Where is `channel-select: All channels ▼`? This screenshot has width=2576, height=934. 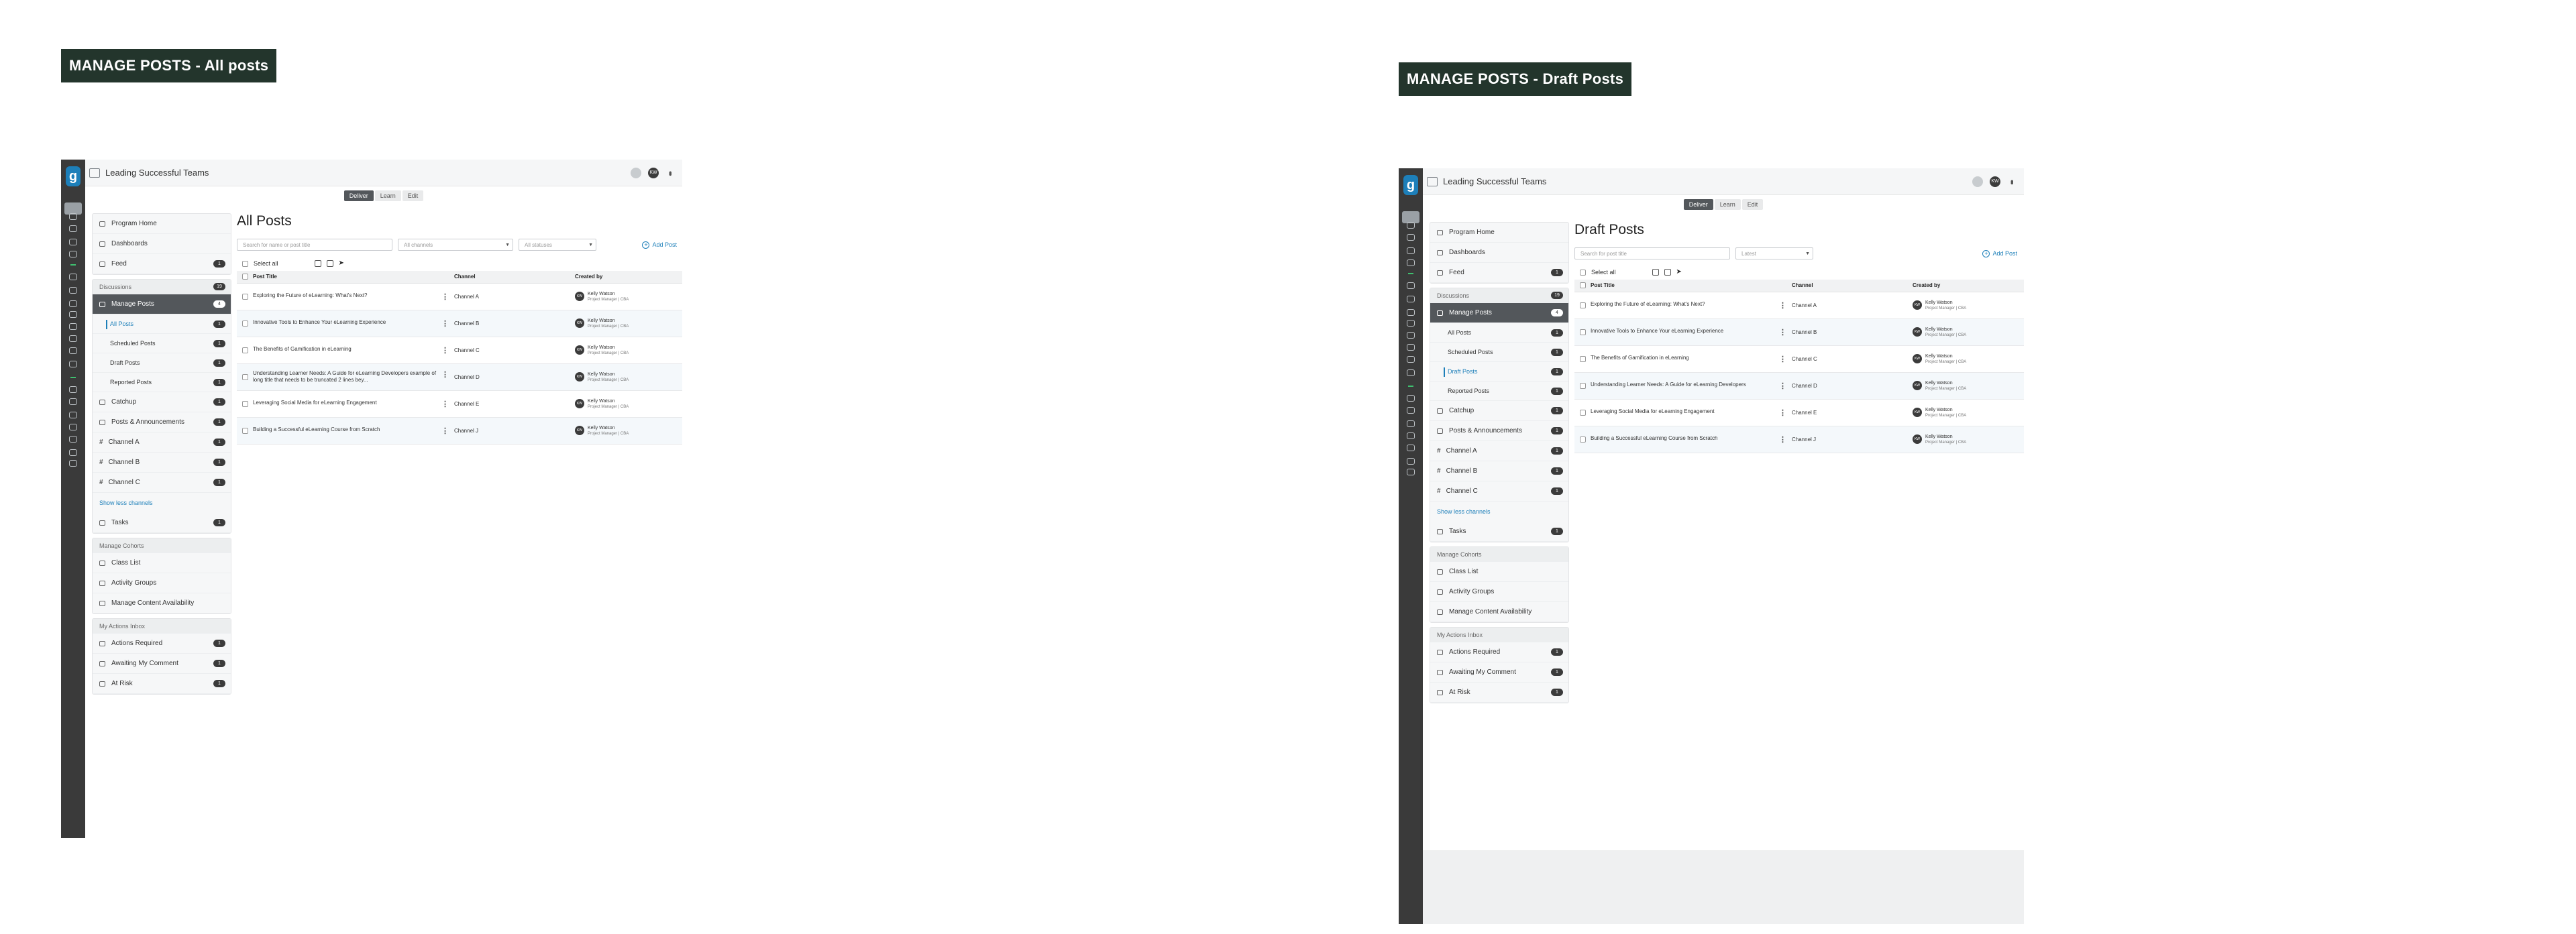 channel-select: All channels ▼ is located at coordinates (455, 245).